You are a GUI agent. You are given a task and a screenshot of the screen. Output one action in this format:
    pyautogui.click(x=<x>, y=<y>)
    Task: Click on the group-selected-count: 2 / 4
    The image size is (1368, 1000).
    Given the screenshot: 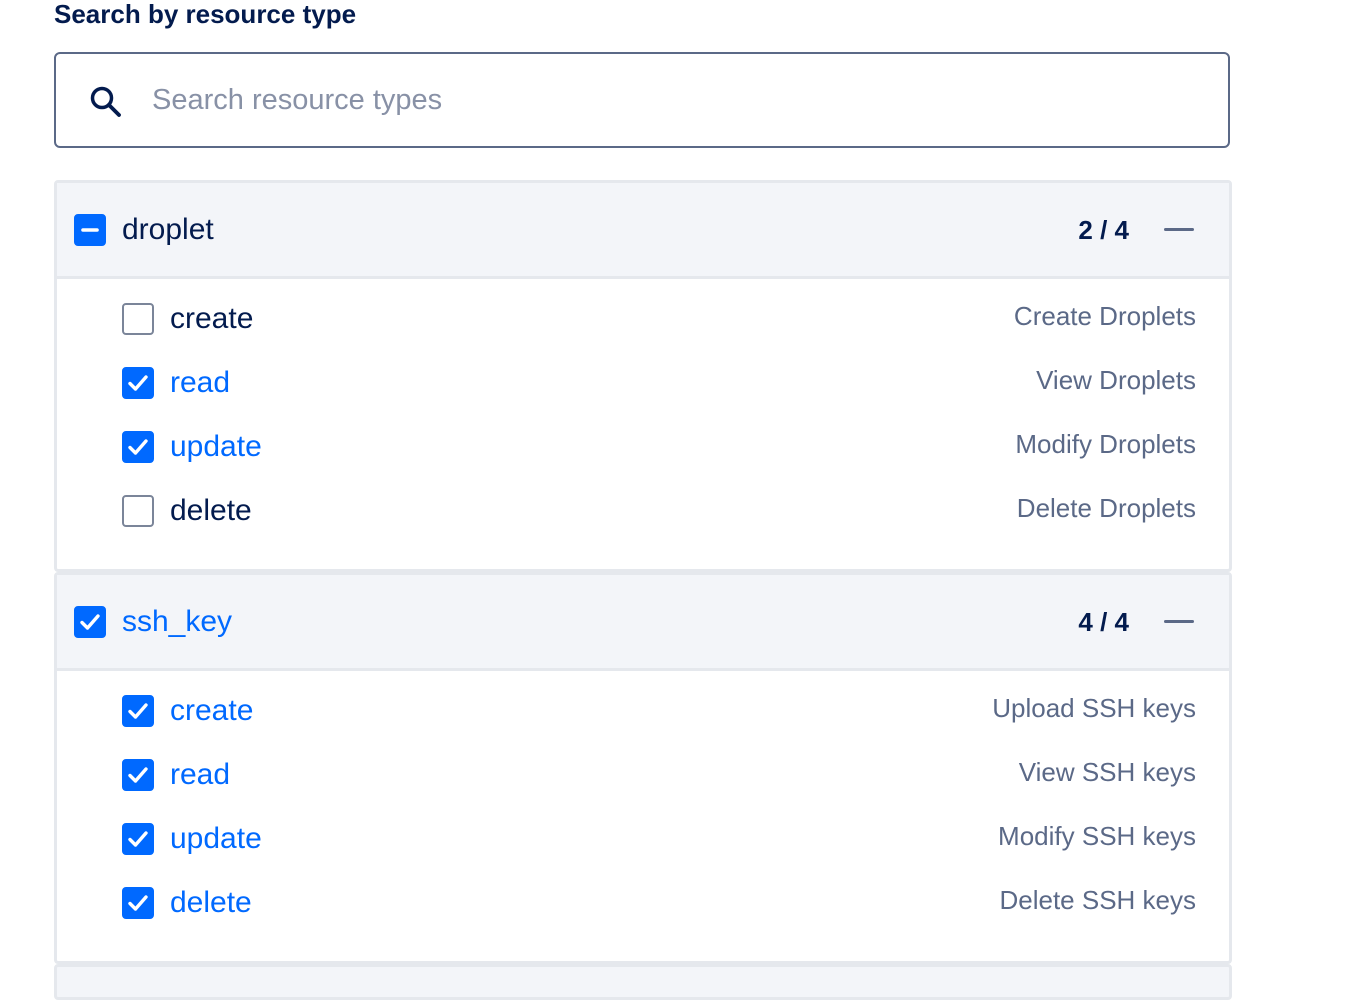 What is the action you would take?
    pyautogui.click(x=1103, y=230)
    